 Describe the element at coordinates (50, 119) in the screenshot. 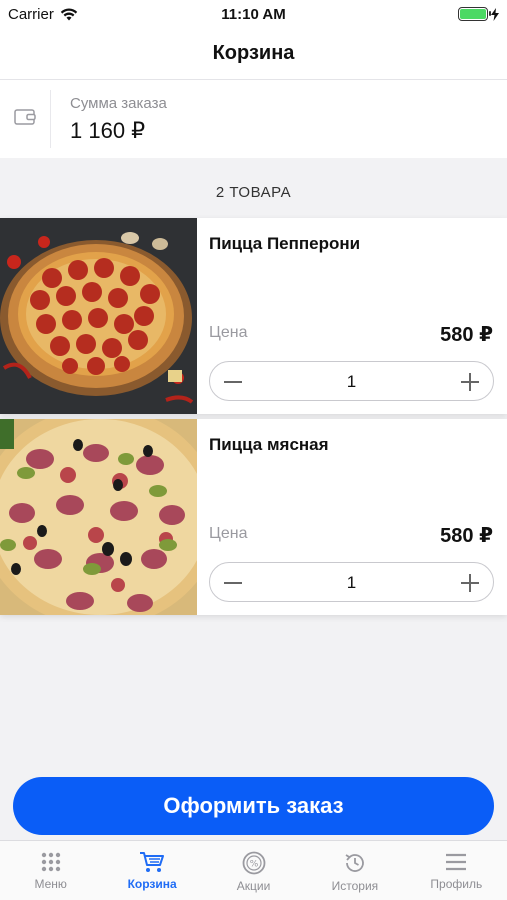

I see `summary-divider` at that location.